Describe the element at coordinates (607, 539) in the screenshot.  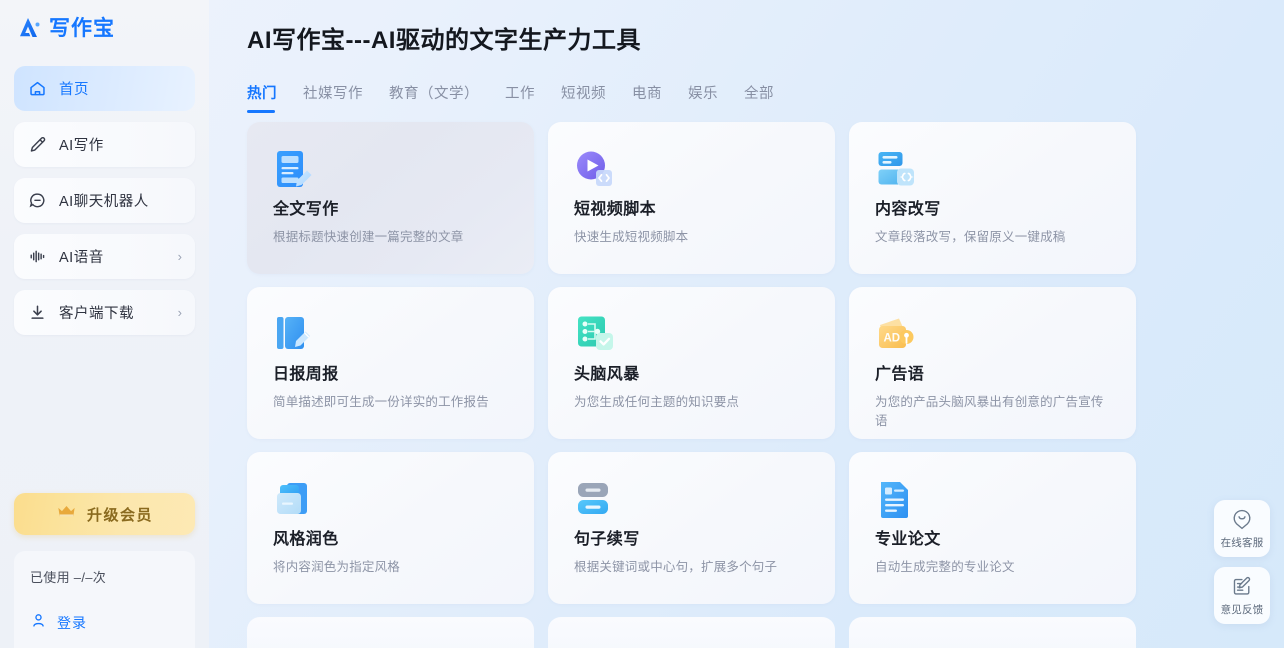
I see `tool-card-title: 句子续写` at that location.